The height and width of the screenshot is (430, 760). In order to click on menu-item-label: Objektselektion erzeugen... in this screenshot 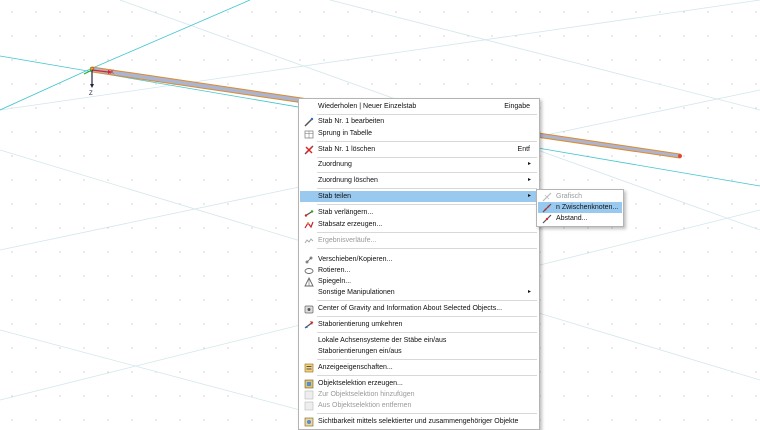, I will do `click(360, 383)`.